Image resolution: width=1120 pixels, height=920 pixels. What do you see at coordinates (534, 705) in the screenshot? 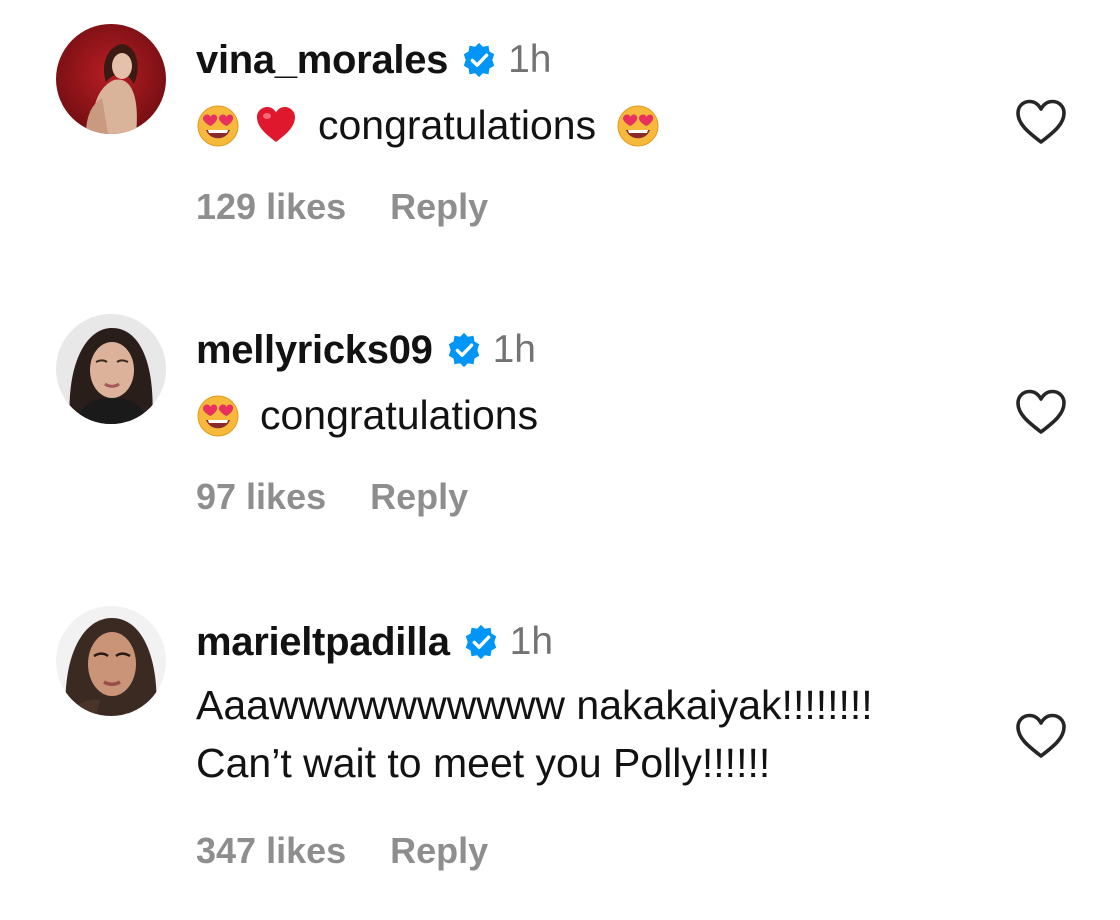
I see `comment-text-line: Aaawwwwwwwwww nakakaiyak!!!!!!!!` at bounding box center [534, 705].